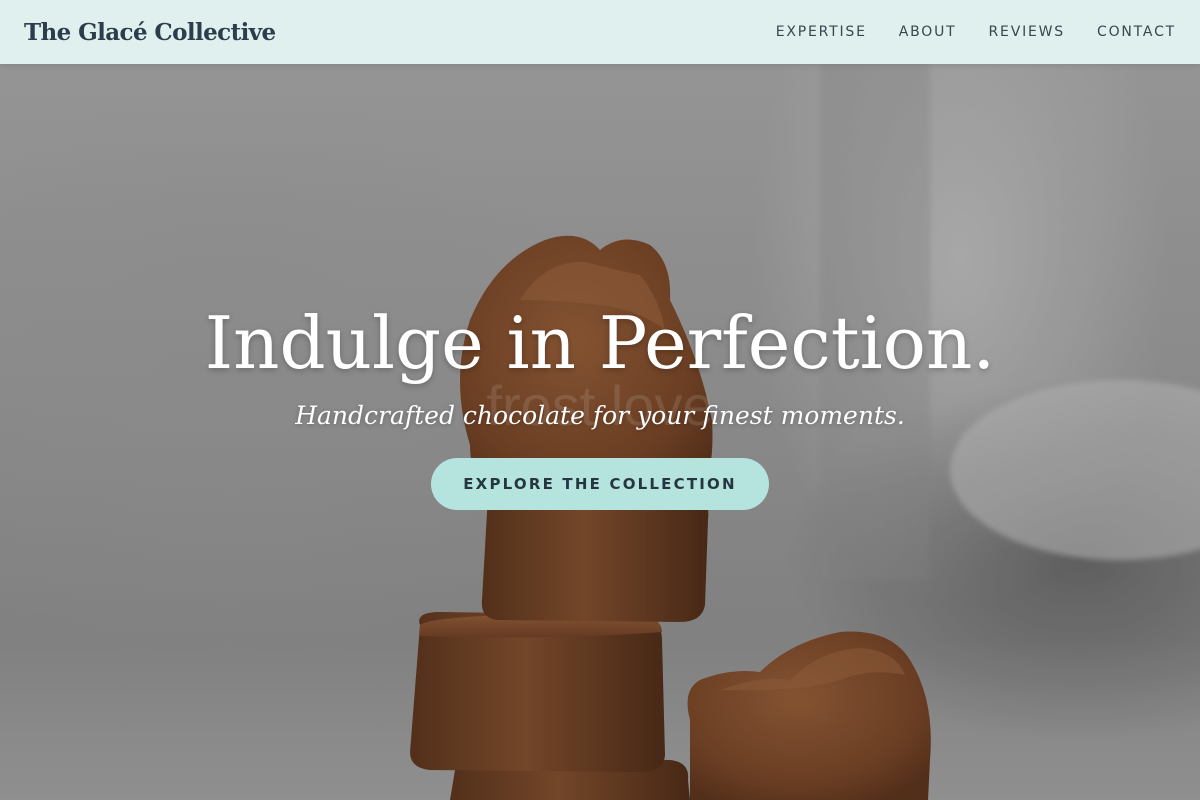  What do you see at coordinates (1136, 32) in the screenshot?
I see `nav-link-contact: CONTACT` at bounding box center [1136, 32].